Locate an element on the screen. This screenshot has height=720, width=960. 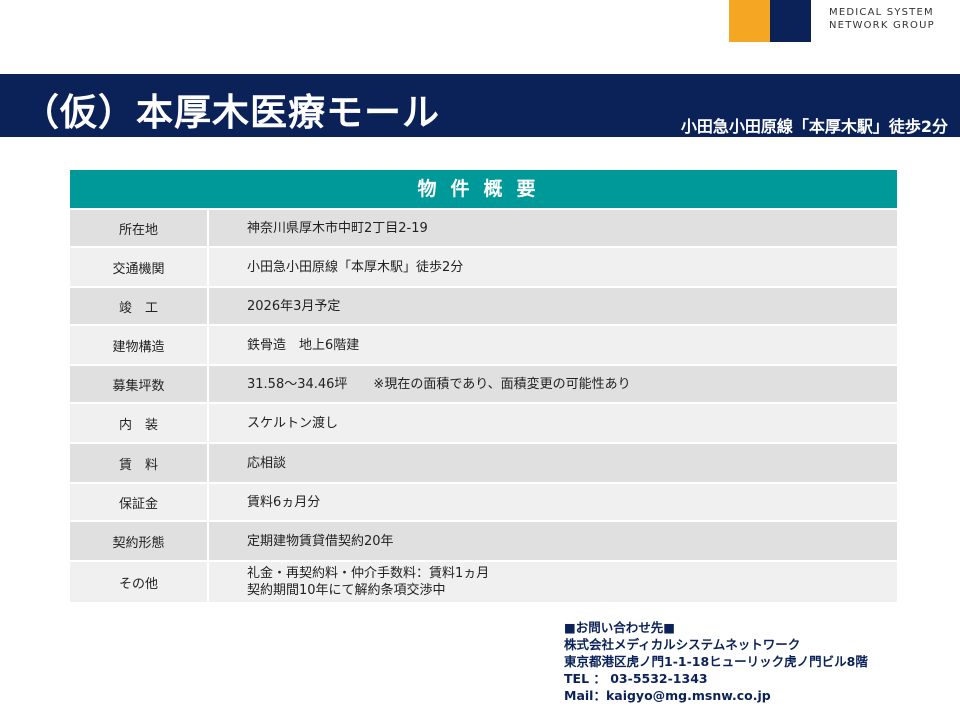
row-label: 内 装 is located at coordinates (138, 425).